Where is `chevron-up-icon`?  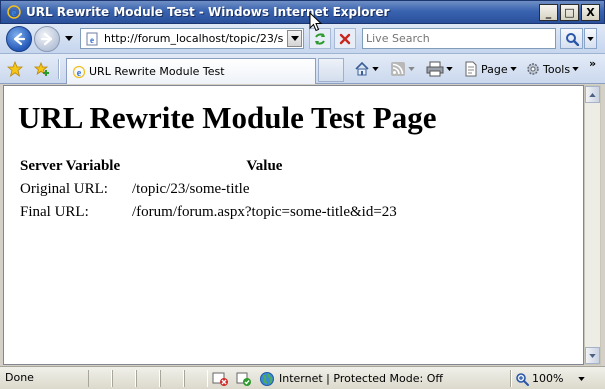
chevron-up-icon is located at coordinates (592, 94).